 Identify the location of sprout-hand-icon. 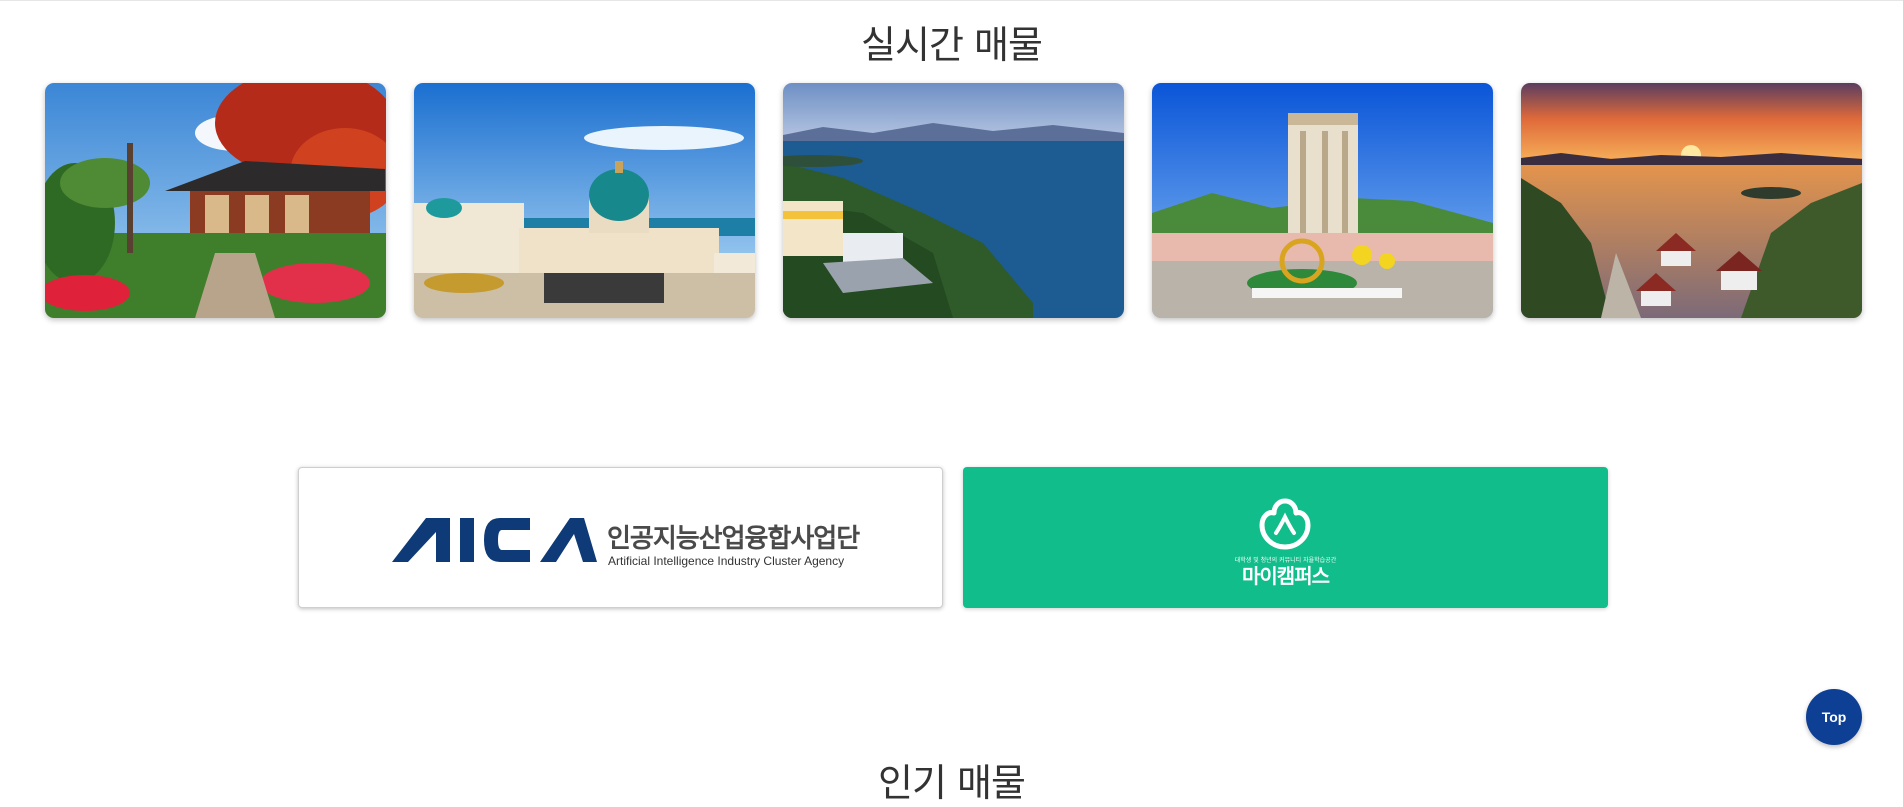
(1285, 524).